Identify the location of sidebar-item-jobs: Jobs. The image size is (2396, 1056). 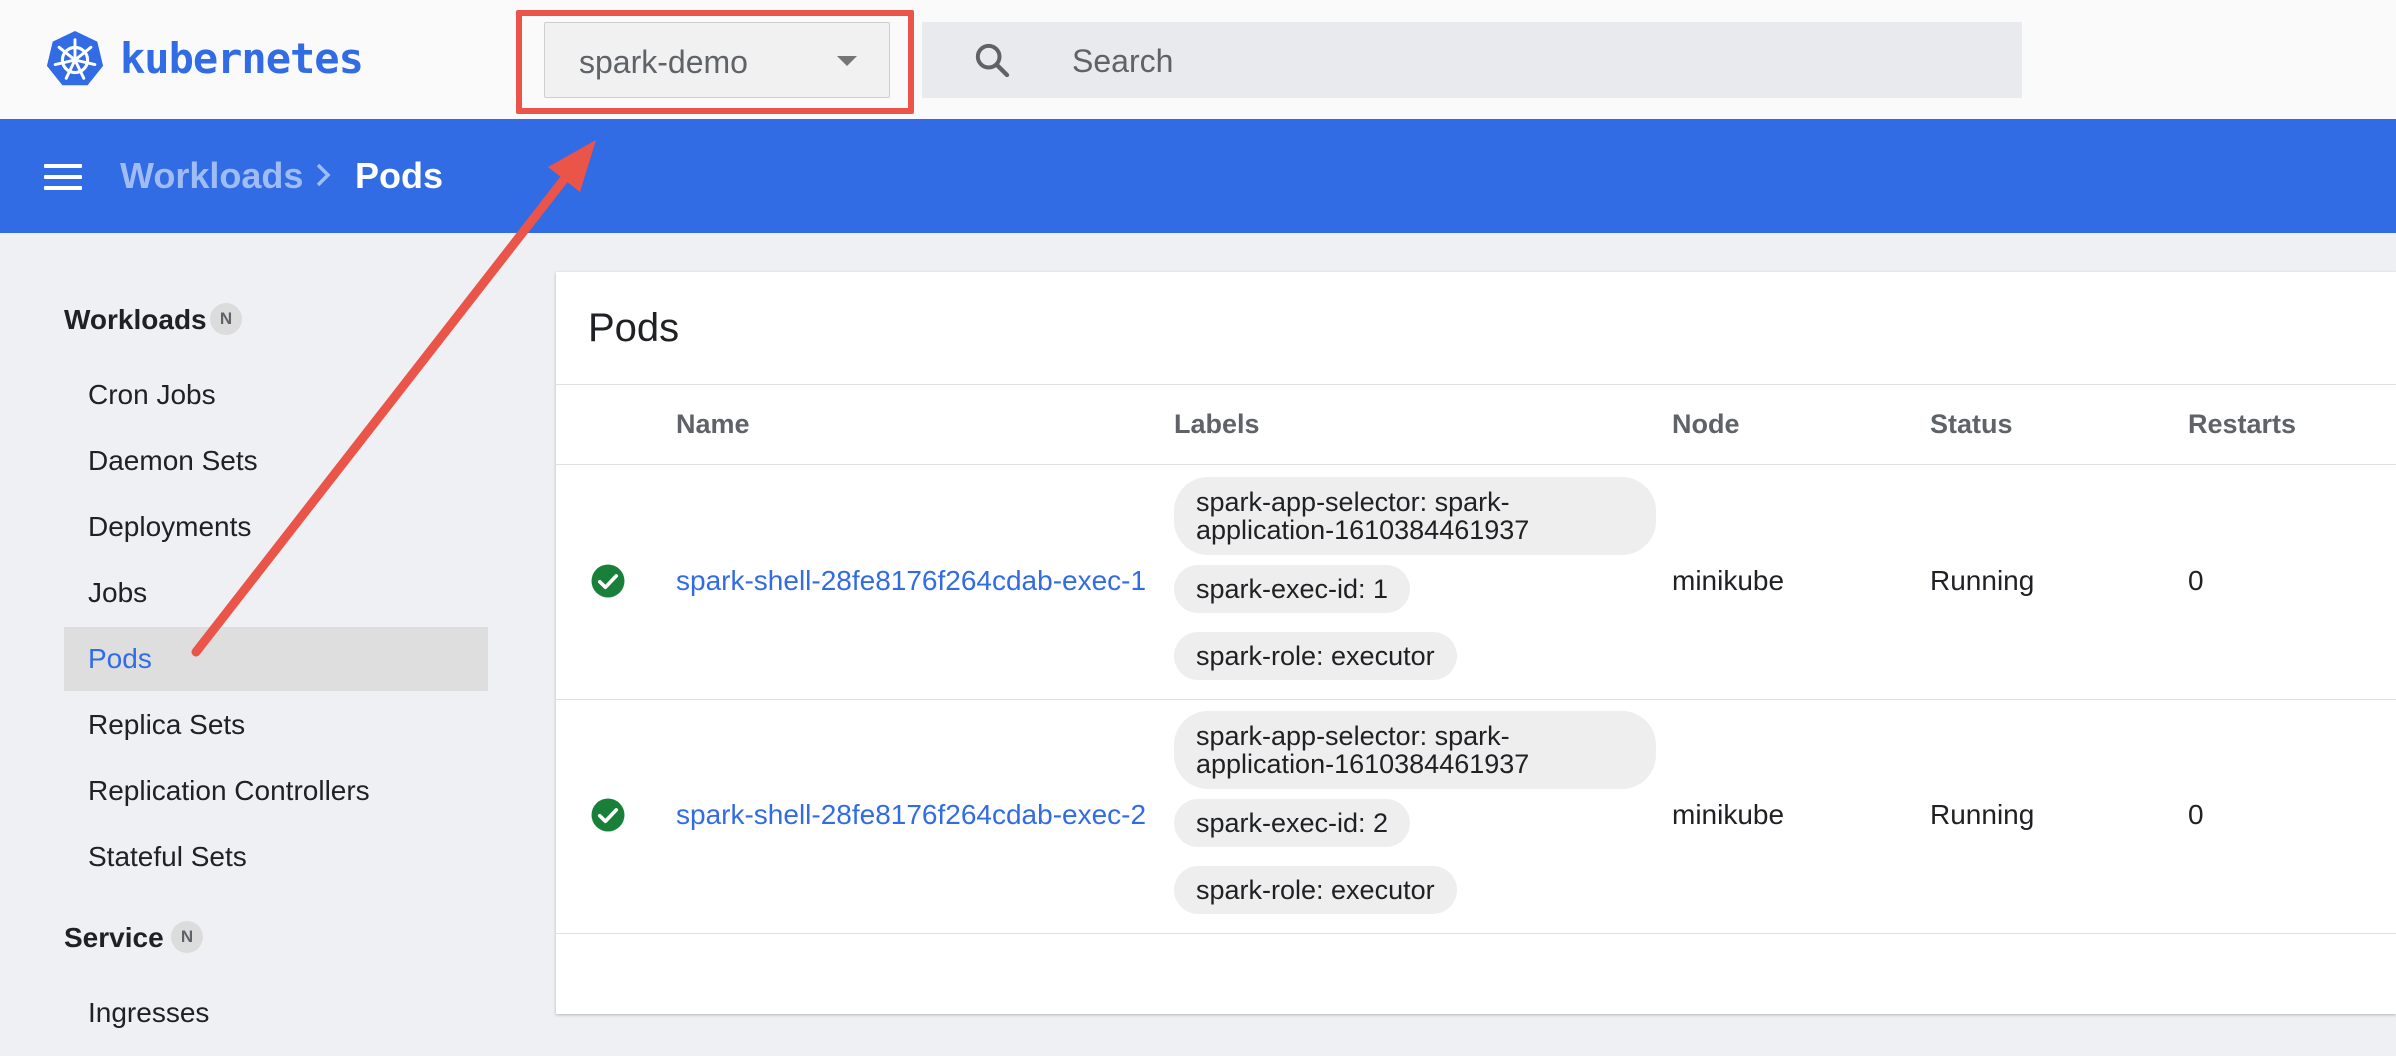
(276, 593).